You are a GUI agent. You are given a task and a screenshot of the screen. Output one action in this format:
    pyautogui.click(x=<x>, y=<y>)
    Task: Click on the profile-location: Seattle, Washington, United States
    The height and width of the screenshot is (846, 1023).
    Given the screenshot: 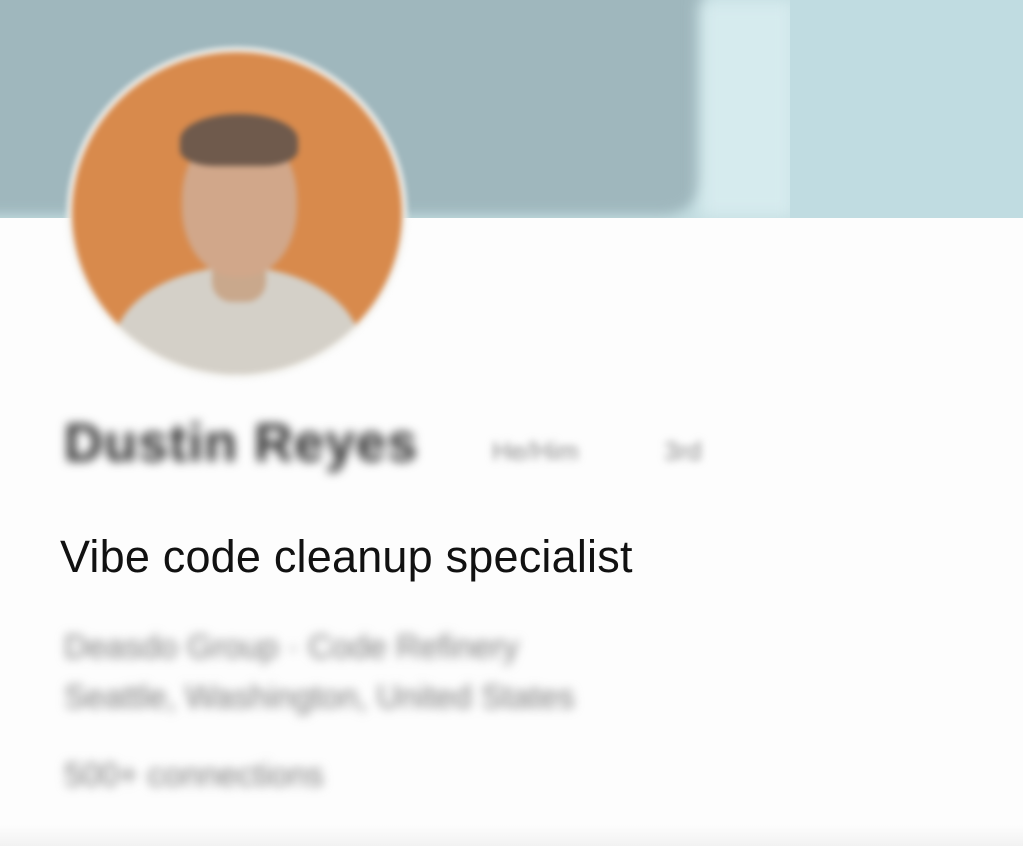 What is the action you would take?
    pyautogui.click(x=319, y=696)
    